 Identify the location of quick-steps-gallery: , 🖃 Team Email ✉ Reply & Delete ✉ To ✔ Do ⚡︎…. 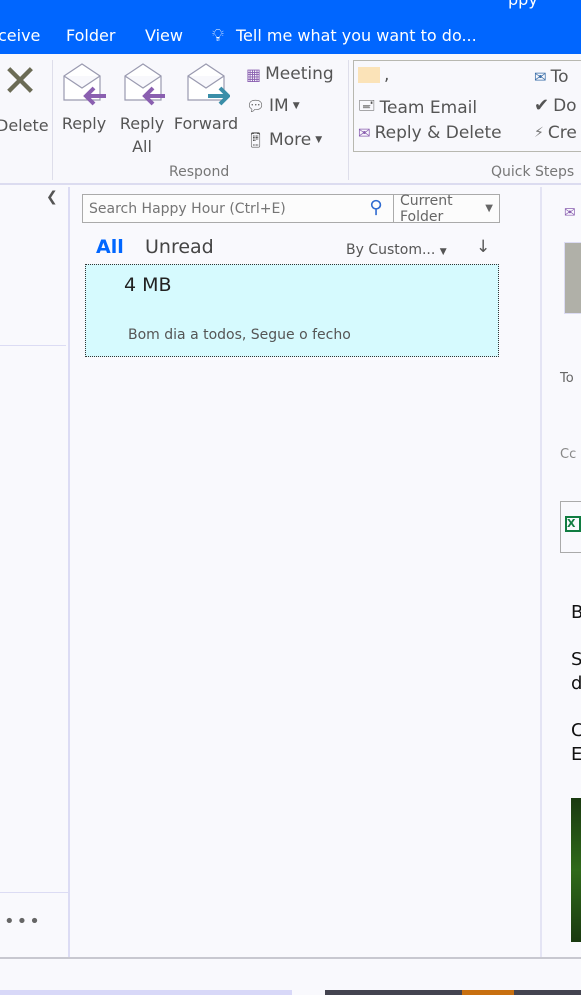
(467, 106).